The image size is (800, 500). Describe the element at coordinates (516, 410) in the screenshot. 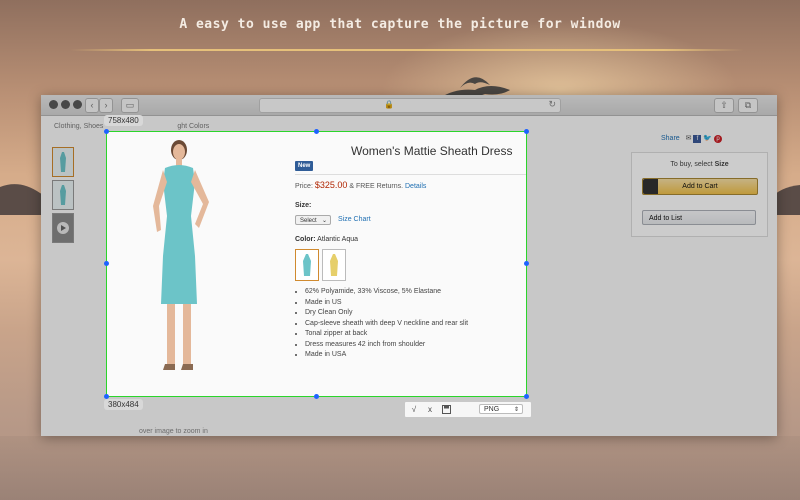

I see `chevron-updown-icon: ⇕` at that location.